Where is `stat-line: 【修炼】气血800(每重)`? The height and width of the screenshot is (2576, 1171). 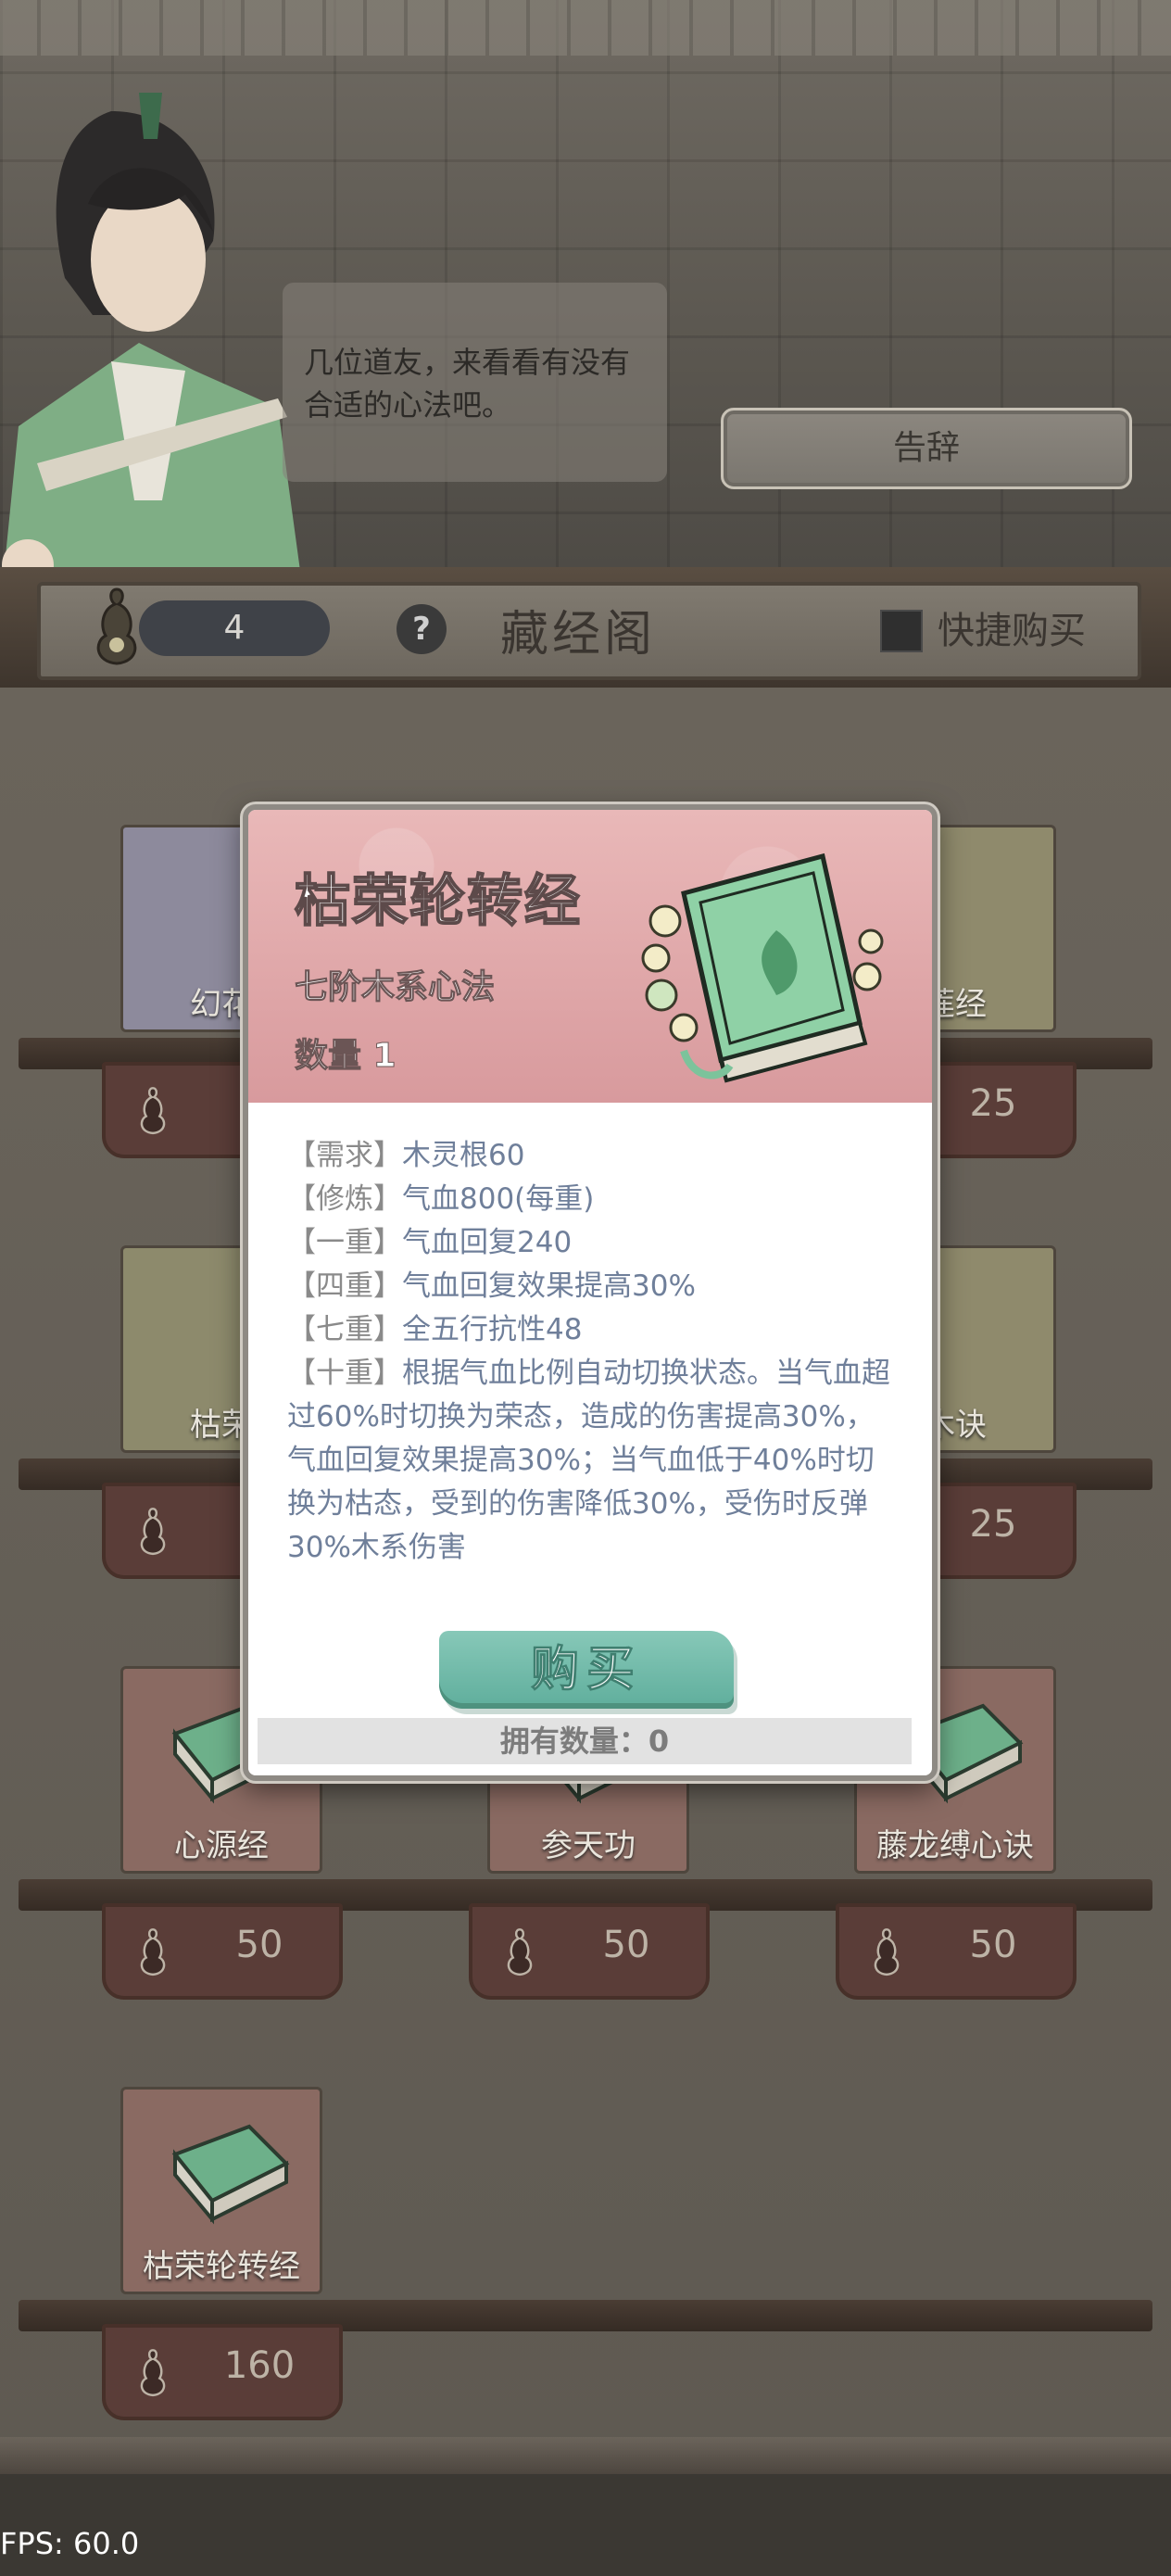
stat-line: 【修炼】气血800(每重) is located at coordinates (593, 1199).